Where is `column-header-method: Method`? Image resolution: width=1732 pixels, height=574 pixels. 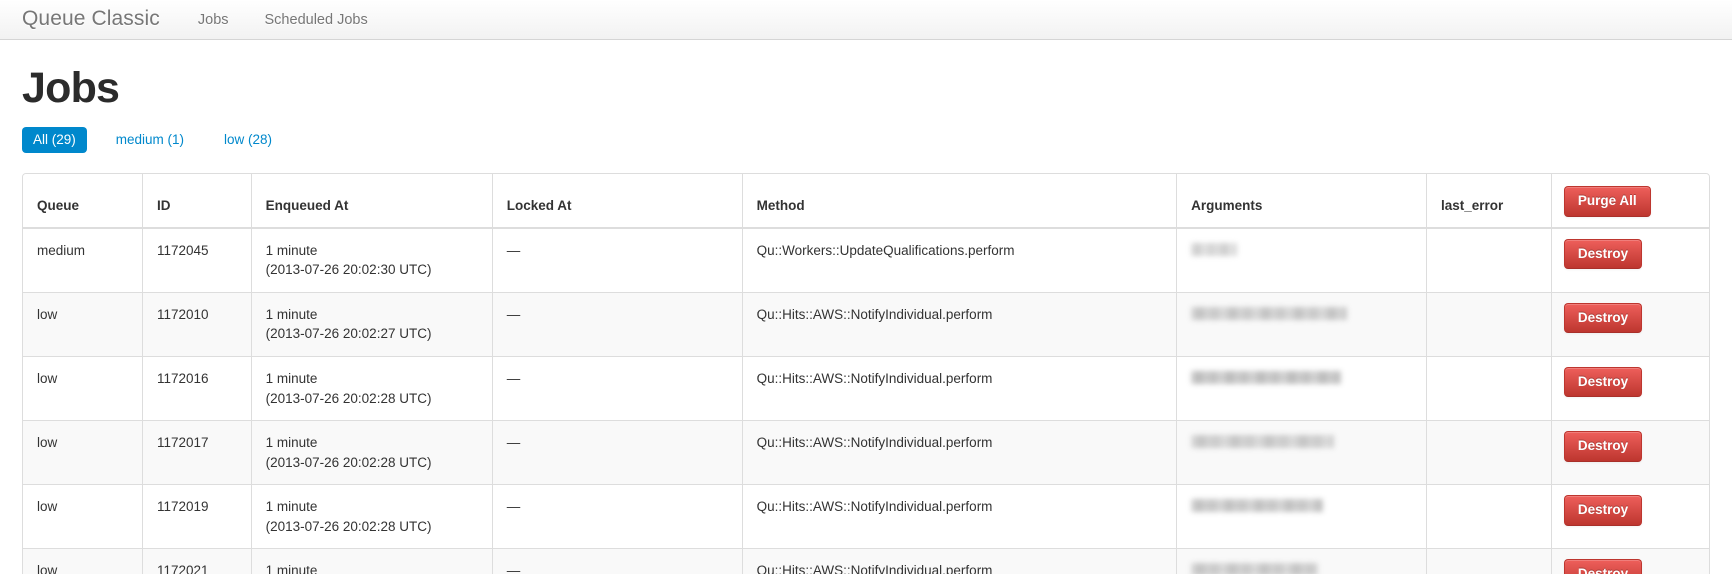
column-header-method: Method is located at coordinates (960, 201).